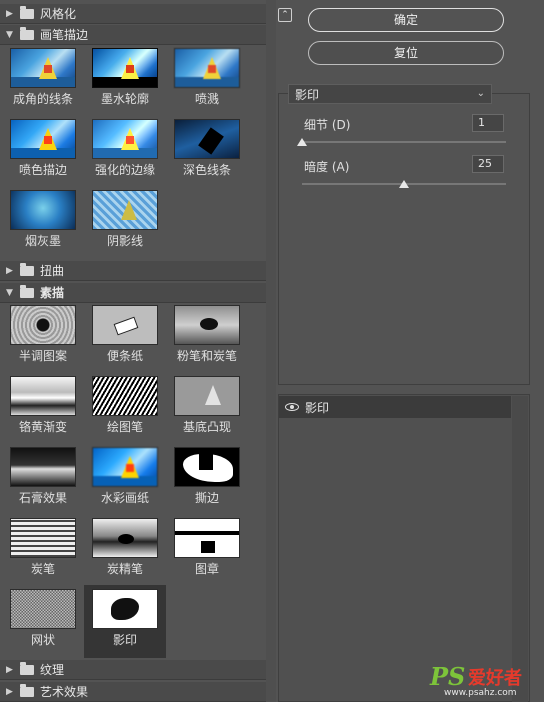 This screenshot has width=544, height=702. I want to click on ok-button: 确定, so click(406, 20).